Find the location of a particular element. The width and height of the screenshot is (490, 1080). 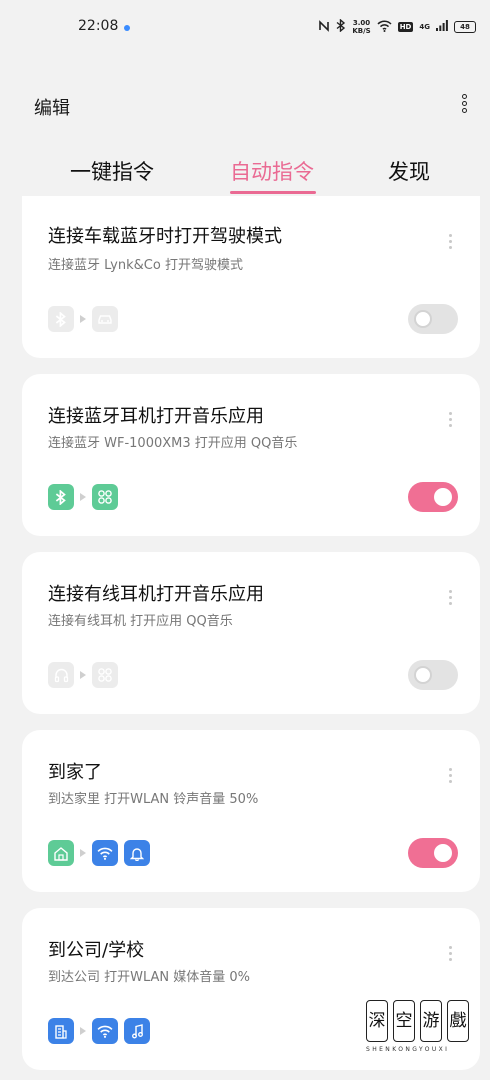

edit-button: 编辑 is located at coordinates (52, 107).